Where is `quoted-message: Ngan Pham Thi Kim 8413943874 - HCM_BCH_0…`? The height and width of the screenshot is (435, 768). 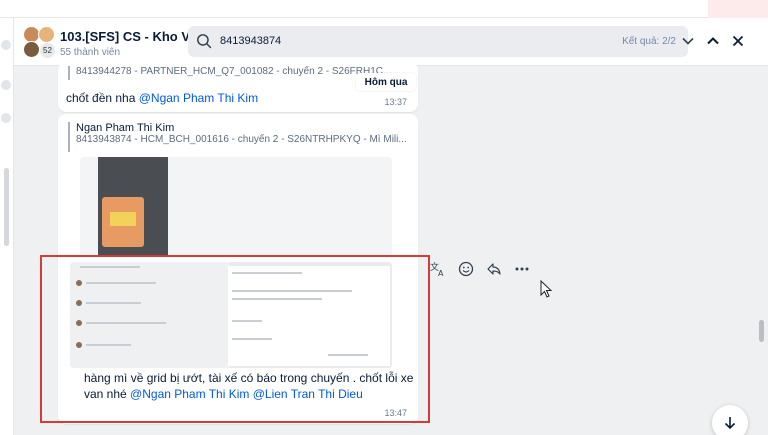
quoted-message: Ngan Pham Thi Kim 8413943874 - HCM_BCH_0… is located at coordinates (238, 137).